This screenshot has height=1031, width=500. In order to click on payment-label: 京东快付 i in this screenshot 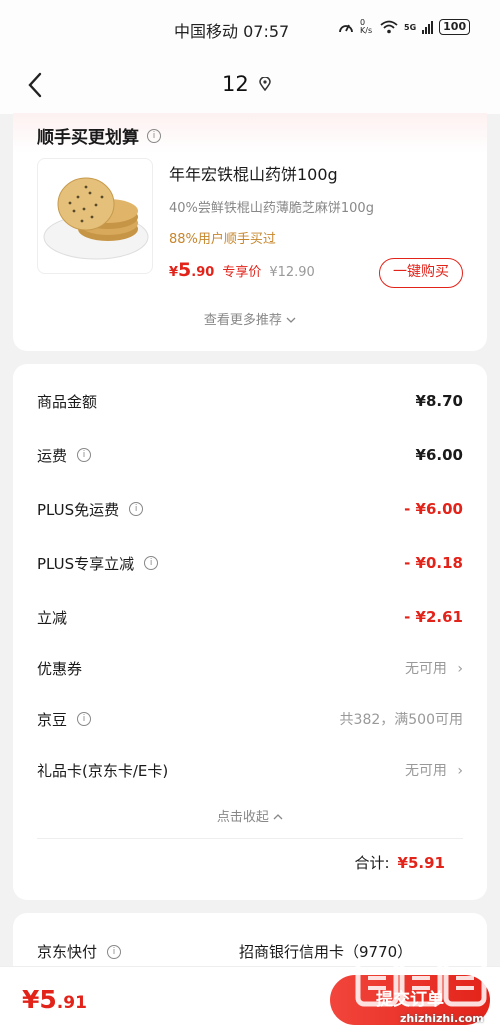, I will do `click(79, 951)`.